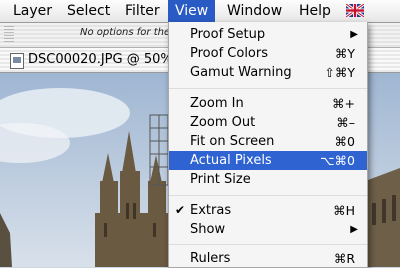 This screenshot has width=400, height=268. I want to click on menu-item-shortcut: ⌘Y, so click(344, 53).